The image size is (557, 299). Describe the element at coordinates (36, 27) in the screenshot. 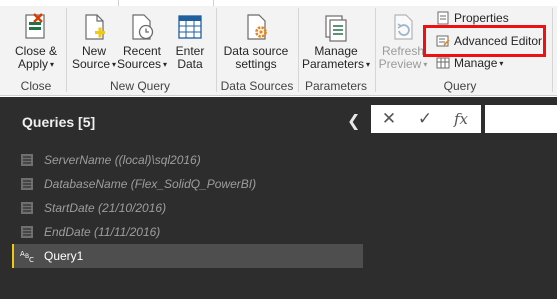

I see `close-apply-icon` at that location.